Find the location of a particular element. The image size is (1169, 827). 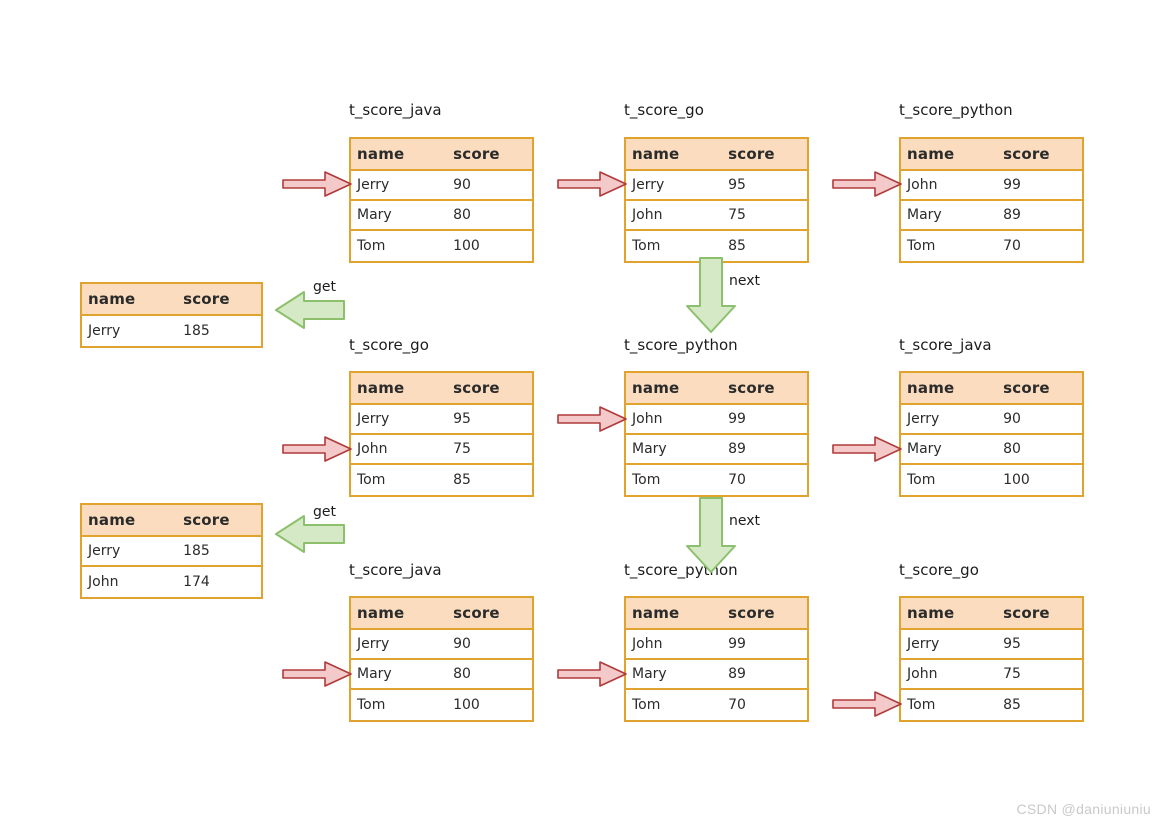

cell-score: 100 is located at coordinates (466, 246).